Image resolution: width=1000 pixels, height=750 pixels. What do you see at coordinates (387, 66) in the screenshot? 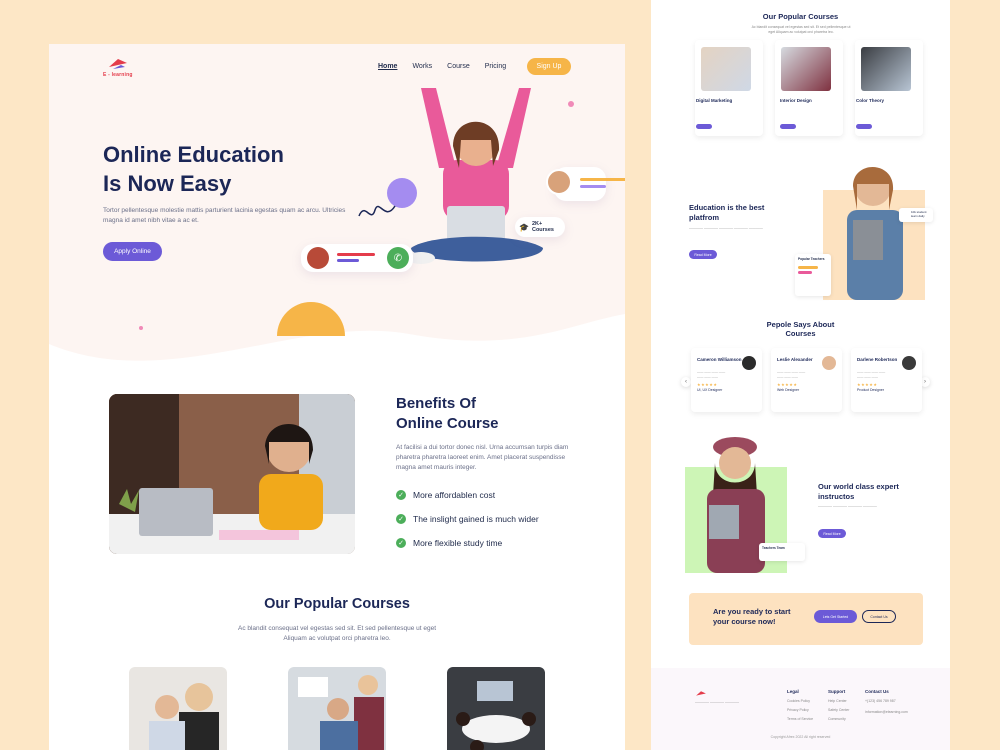
I see `nav-home: Home` at bounding box center [387, 66].